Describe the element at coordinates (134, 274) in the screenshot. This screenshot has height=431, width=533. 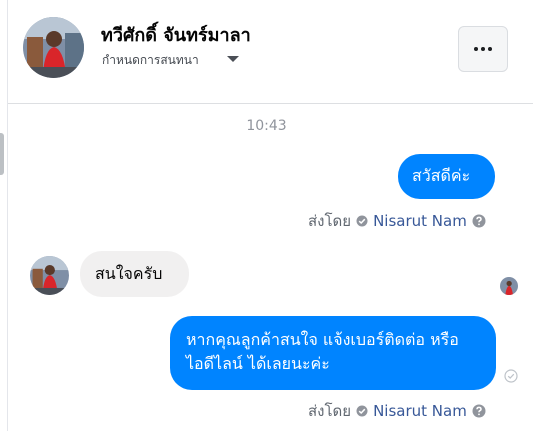
I see `incoming-message-bubble: สนใจครับ` at that location.